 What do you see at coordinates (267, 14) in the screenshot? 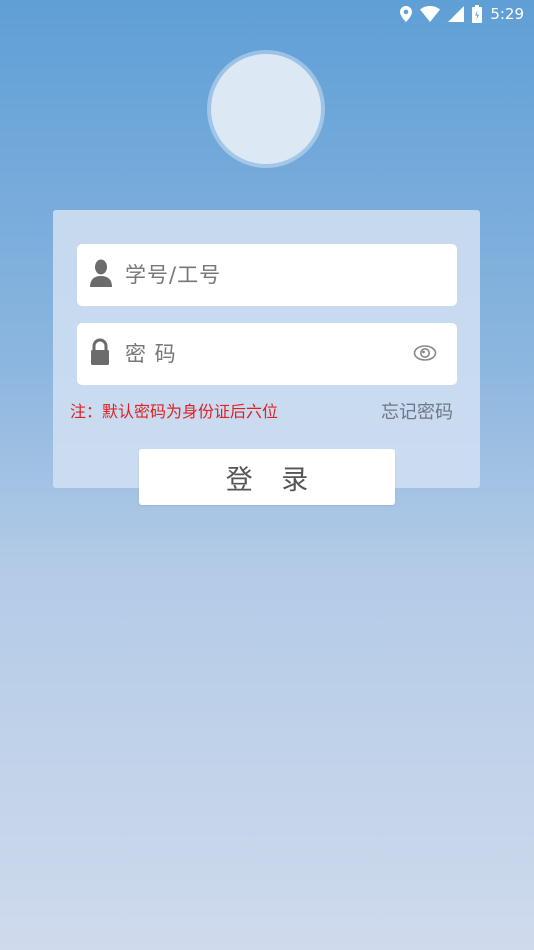
I see `status-bar: 5:29` at bounding box center [267, 14].